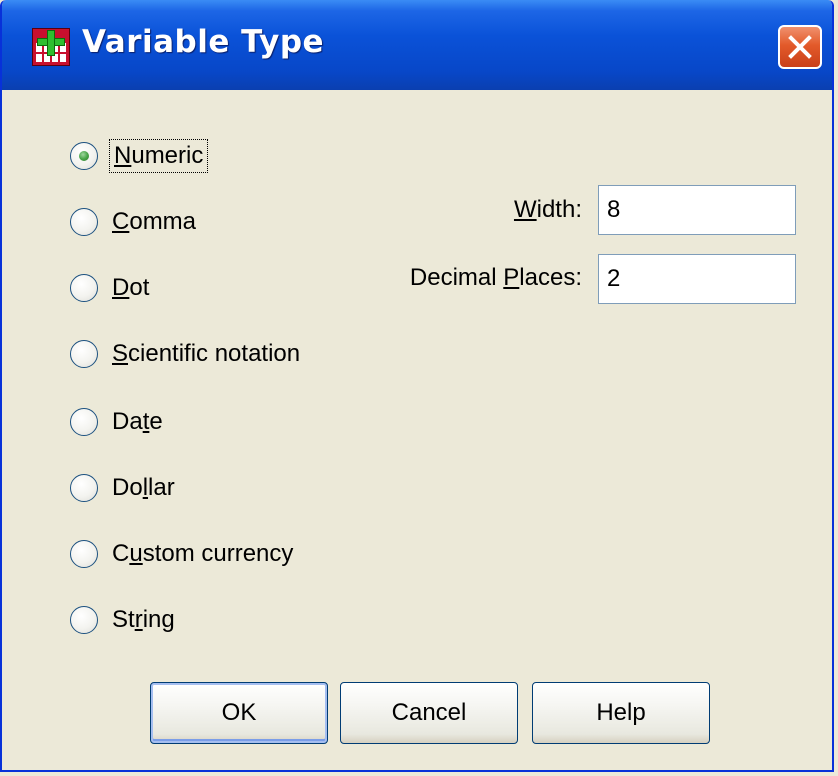 This screenshot has width=838, height=776. I want to click on decimal-places-label: Decimal Places:, so click(495, 277).